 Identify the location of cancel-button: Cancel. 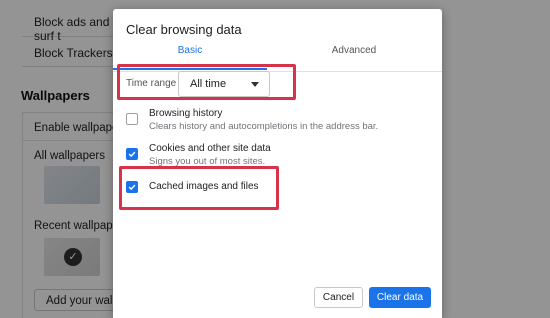
(338, 297).